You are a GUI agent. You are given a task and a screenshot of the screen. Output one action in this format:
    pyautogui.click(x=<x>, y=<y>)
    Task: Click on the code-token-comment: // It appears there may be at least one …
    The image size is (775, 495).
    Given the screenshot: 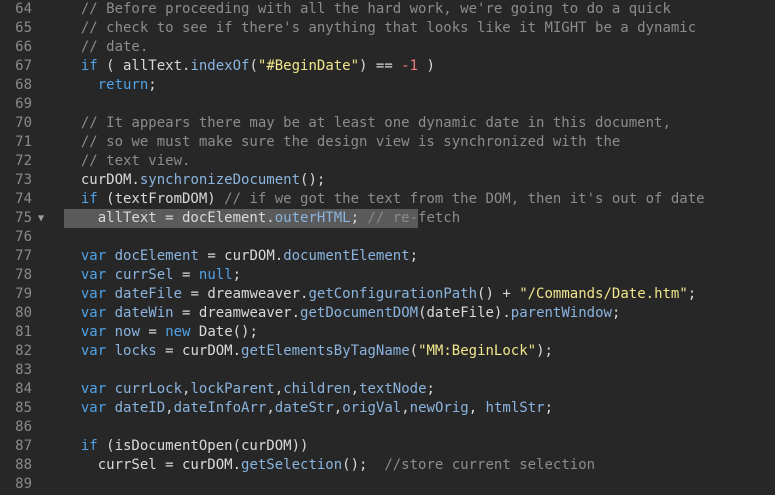 What is the action you would take?
    pyautogui.click(x=375, y=123)
    